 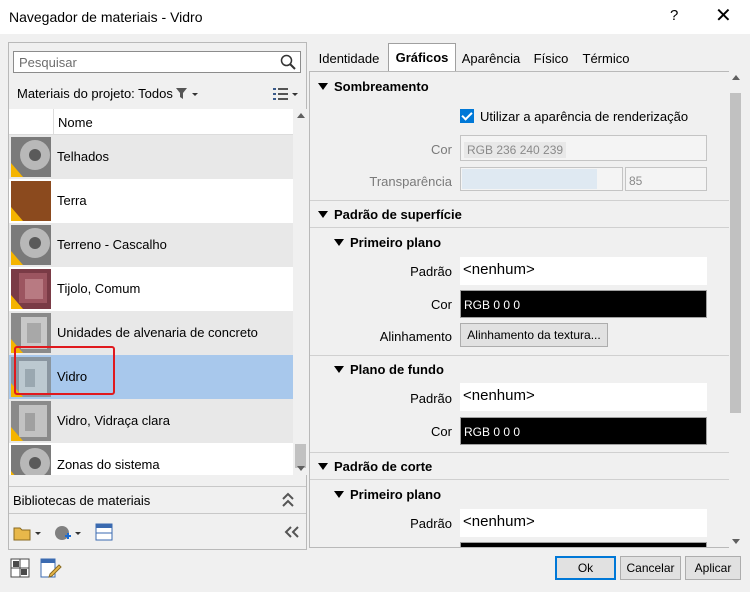 I want to click on cut-fg-color-field, so click(x=583, y=544).